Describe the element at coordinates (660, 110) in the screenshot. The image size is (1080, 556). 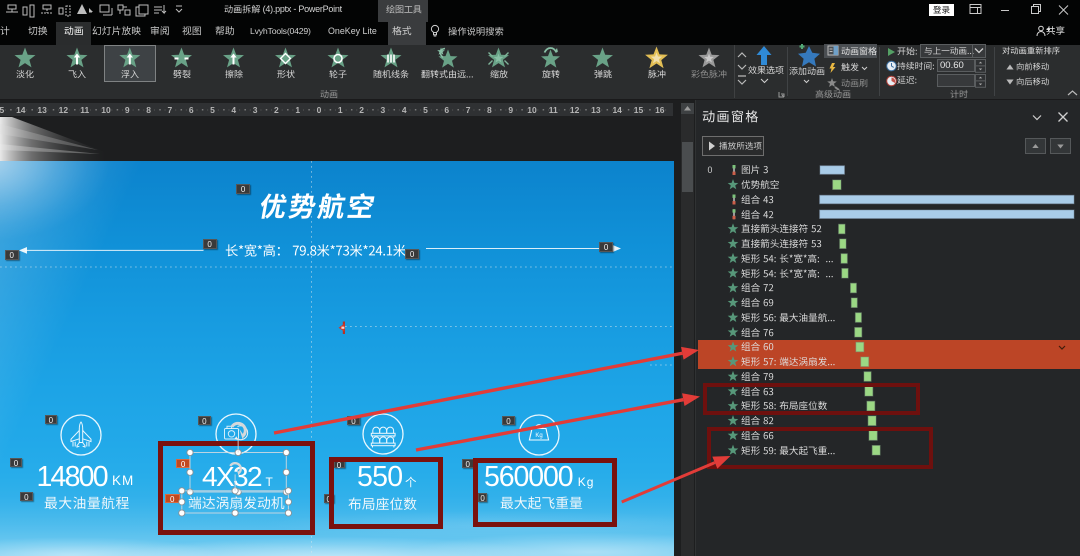
I see `svg-text: 16` at that location.